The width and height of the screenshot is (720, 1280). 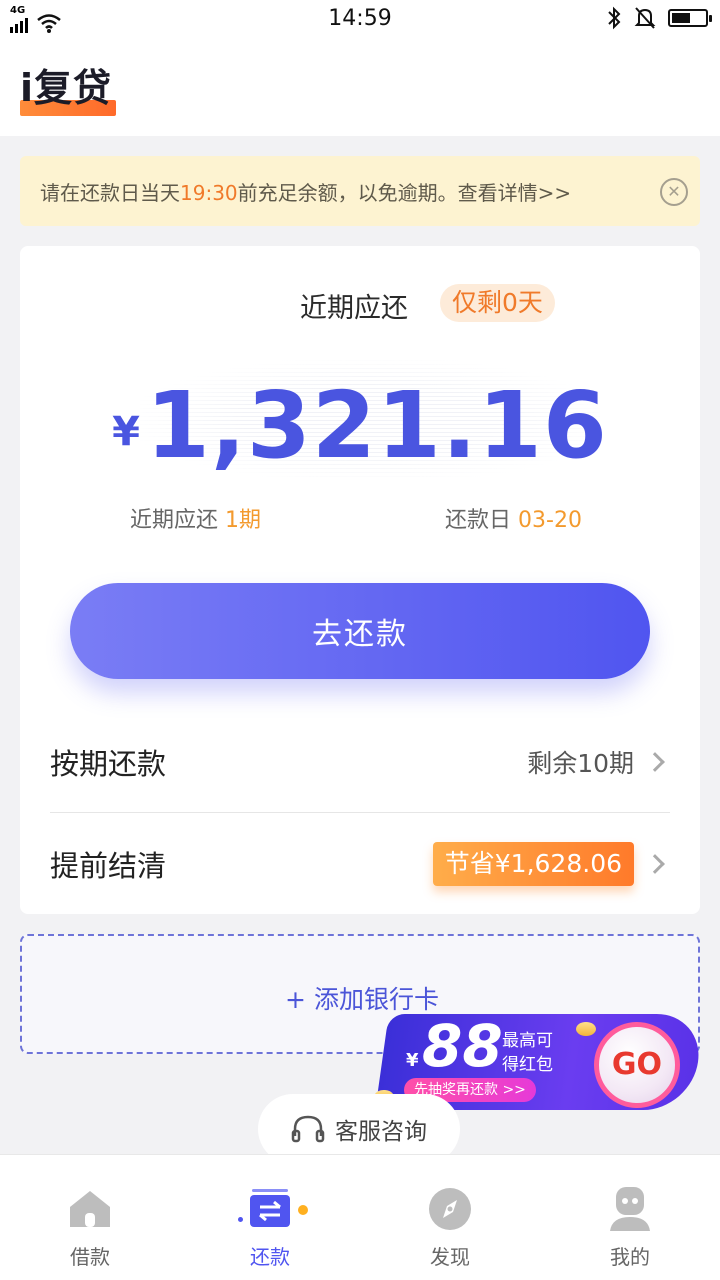 I want to click on currency-symbol: ¥, so click(x=126, y=432).